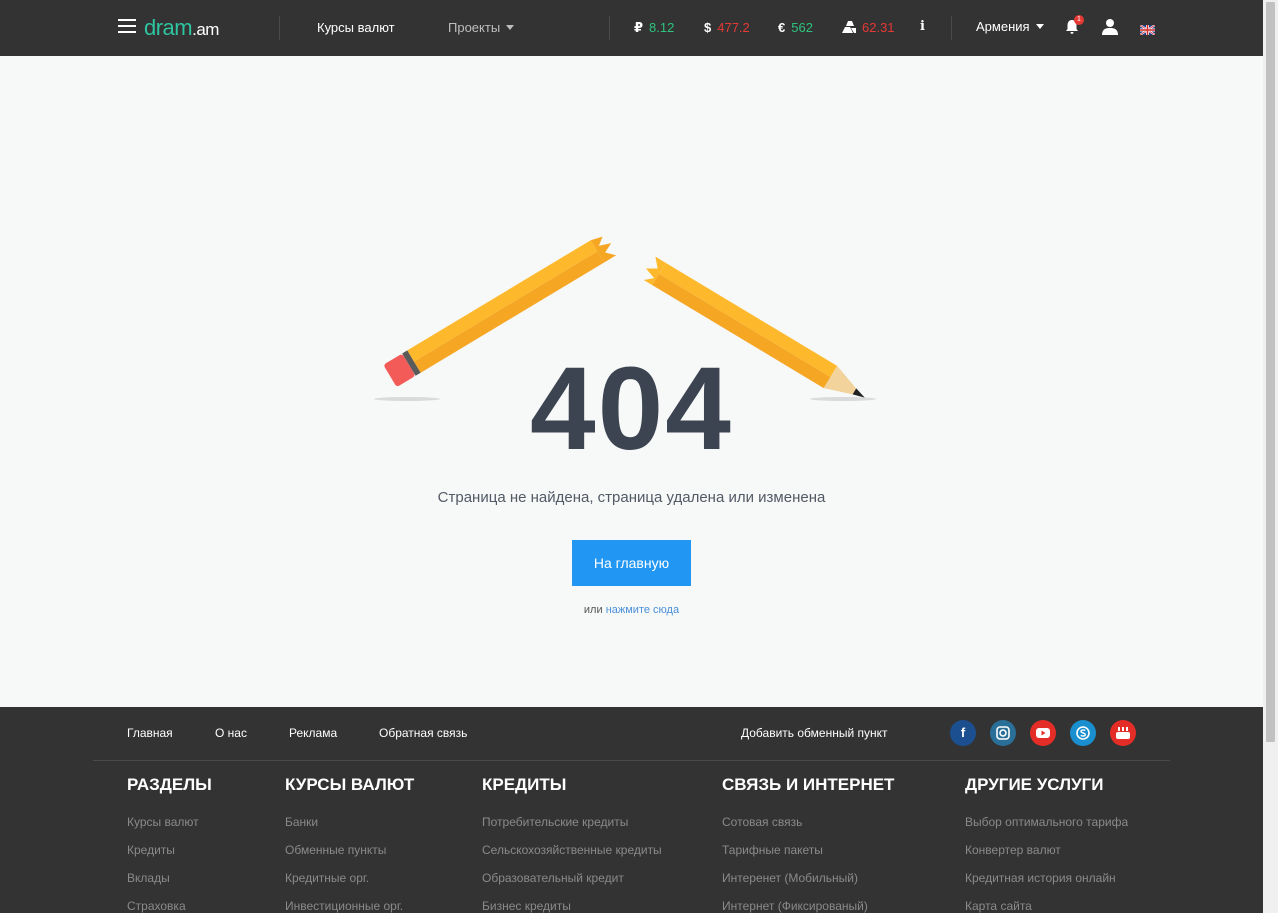 The width and height of the screenshot is (1278, 913). I want to click on footer-column-title: КУРСЫ ВАЛЮТ, so click(350, 784).